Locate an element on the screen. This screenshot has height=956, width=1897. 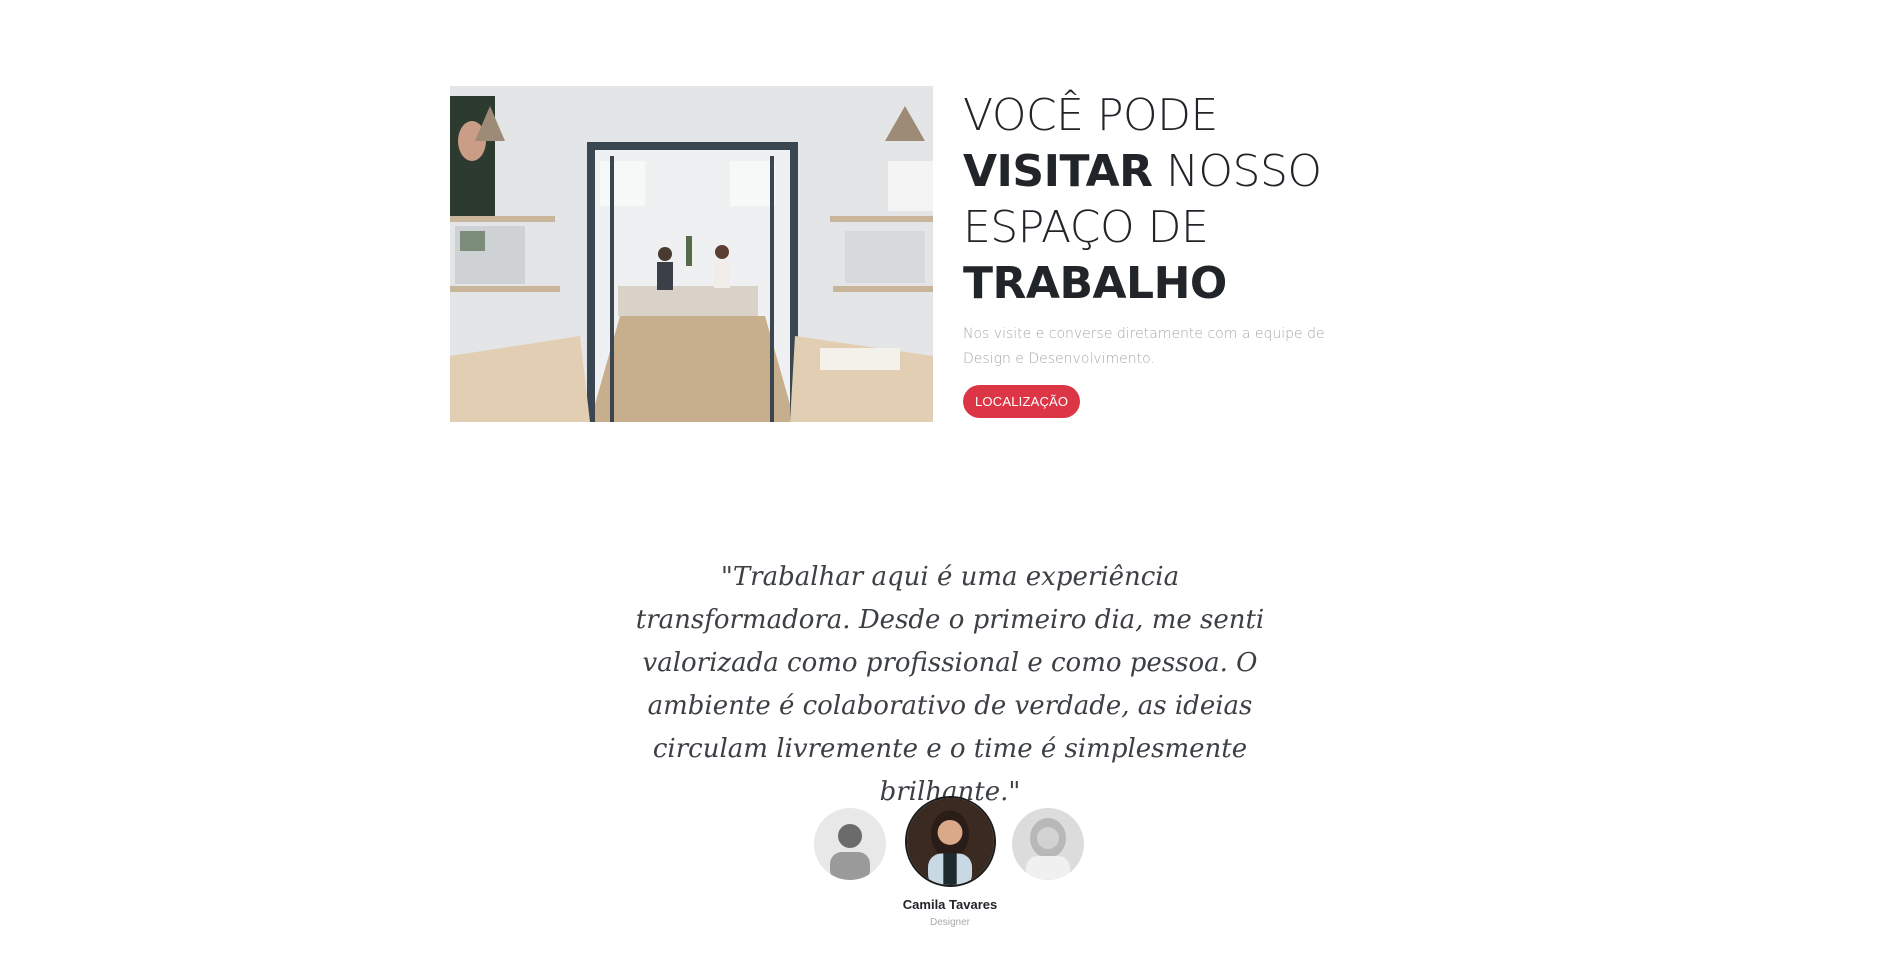
location-button: LOCALIZAÇÃO is located at coordinates (1022, 401).